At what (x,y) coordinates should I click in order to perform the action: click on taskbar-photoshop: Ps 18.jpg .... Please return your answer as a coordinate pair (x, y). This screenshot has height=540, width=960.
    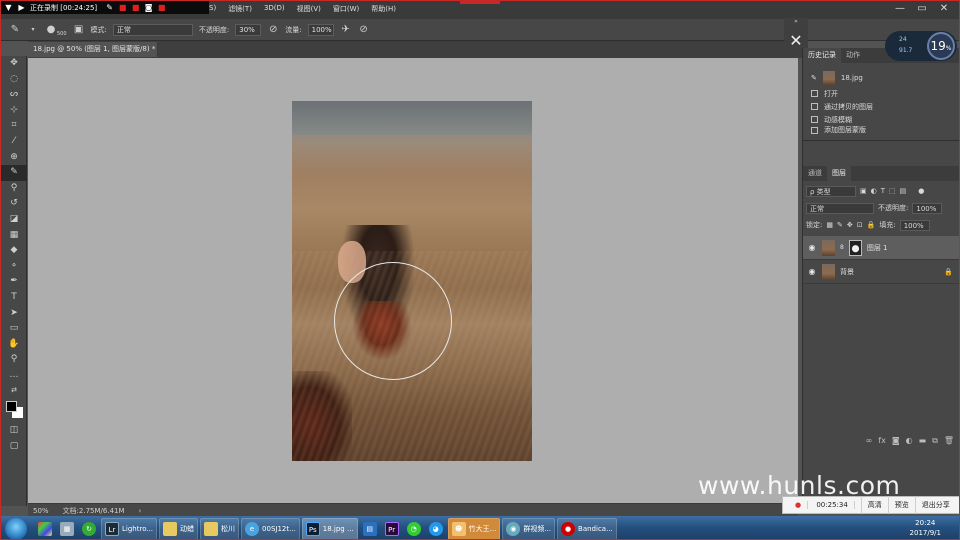
    Looking at the image, I should click on (329, 528).